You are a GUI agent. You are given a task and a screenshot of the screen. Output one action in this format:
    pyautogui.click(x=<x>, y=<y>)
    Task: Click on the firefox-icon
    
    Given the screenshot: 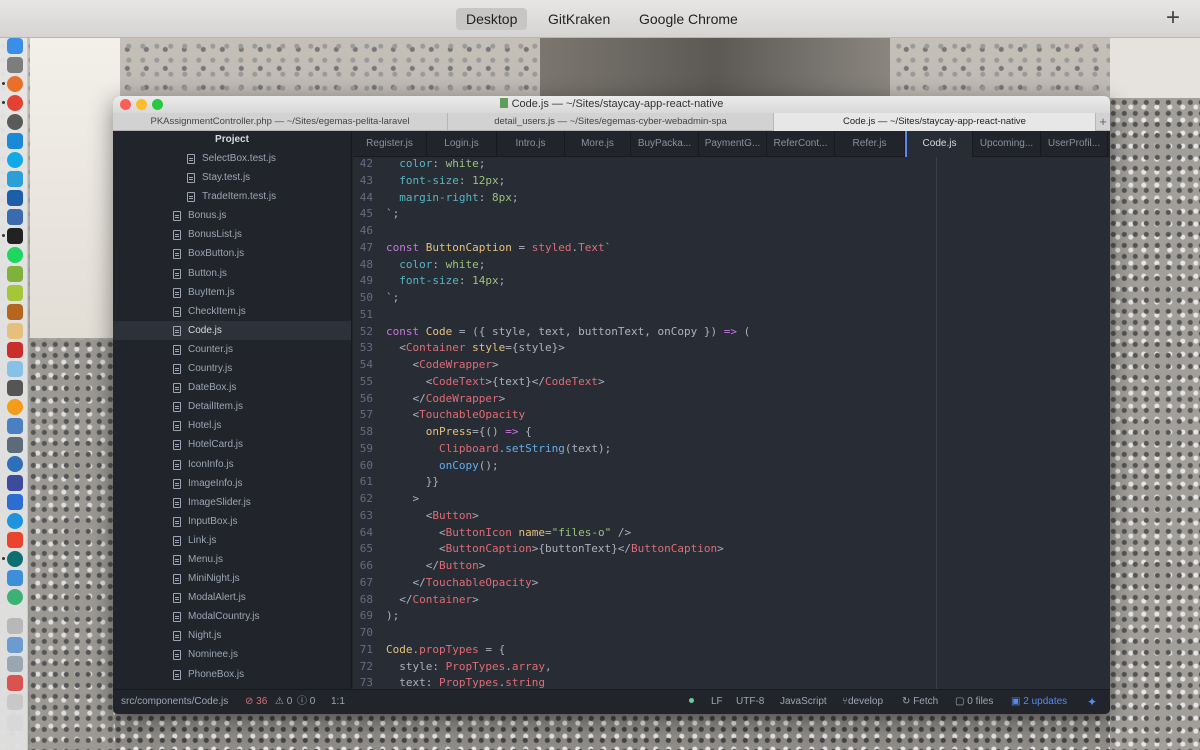 What is the action you would take?
    pyautogui.click(x=15, y=84)
    